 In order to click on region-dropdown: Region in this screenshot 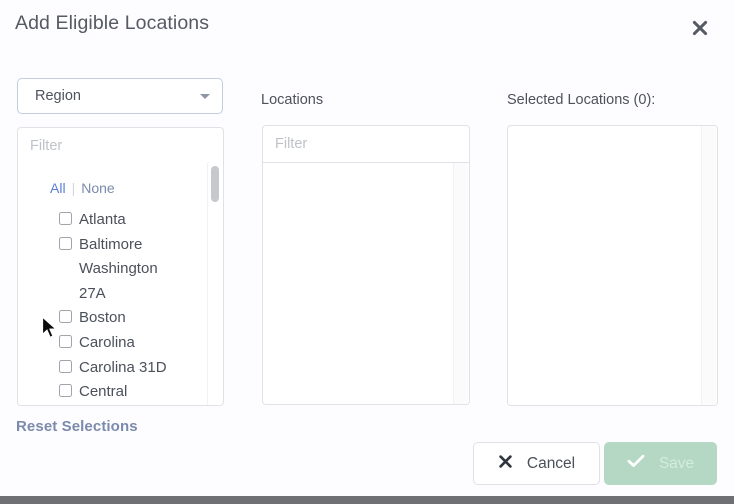, I will do `click(120, 96)`.